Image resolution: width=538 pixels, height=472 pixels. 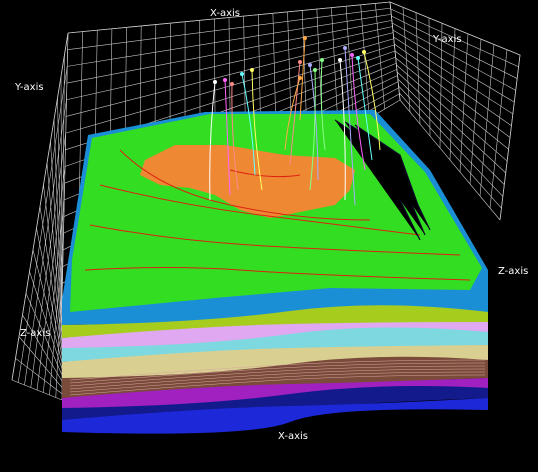 I want to click on y-axis-label-right: Y-axis, so click(x=447, y=39).